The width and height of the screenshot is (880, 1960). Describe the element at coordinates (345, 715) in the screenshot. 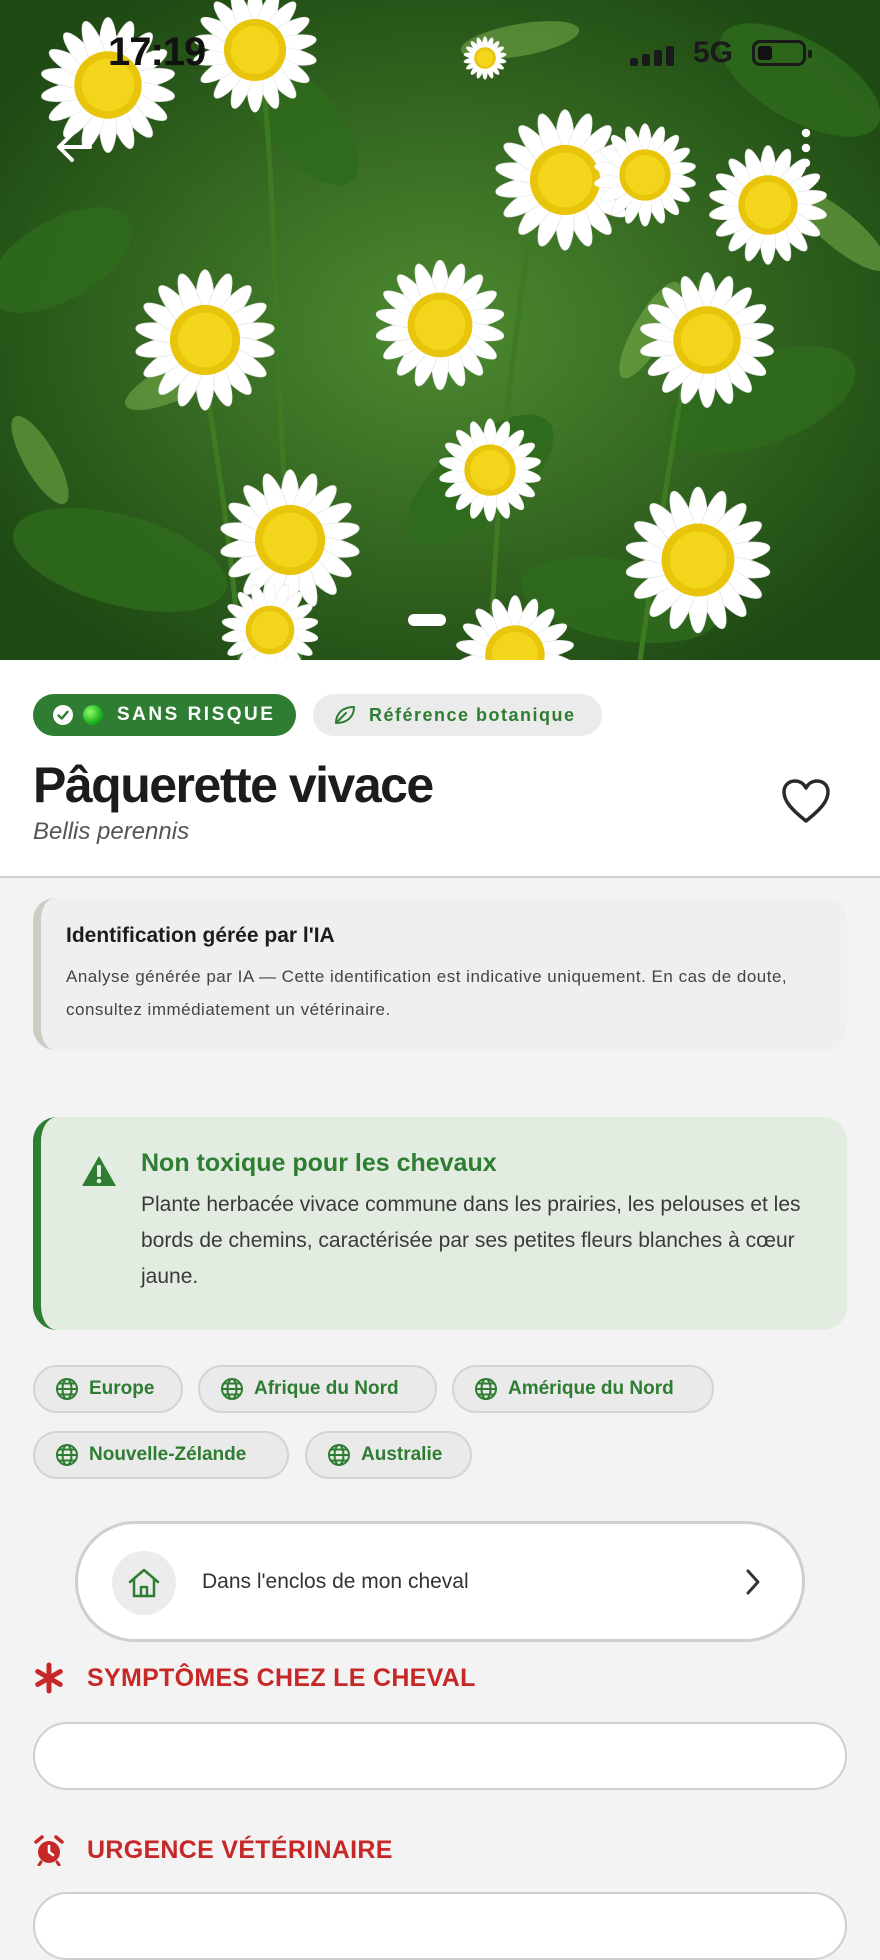

I see `leaf-icon` at that location.